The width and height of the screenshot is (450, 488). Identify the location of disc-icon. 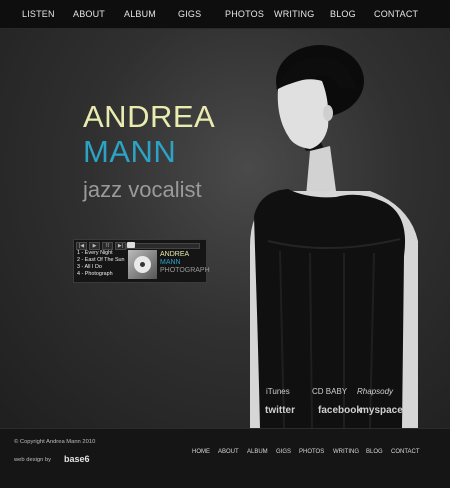
(142, 264).